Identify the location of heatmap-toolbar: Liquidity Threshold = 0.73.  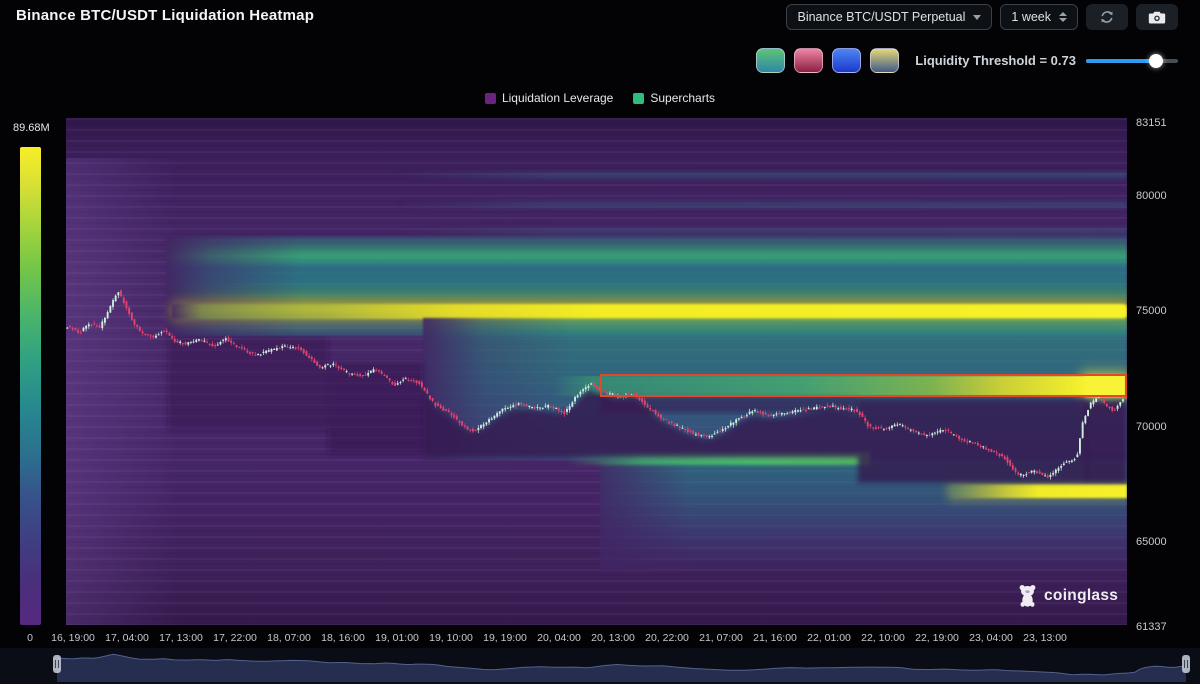
(967, 60).